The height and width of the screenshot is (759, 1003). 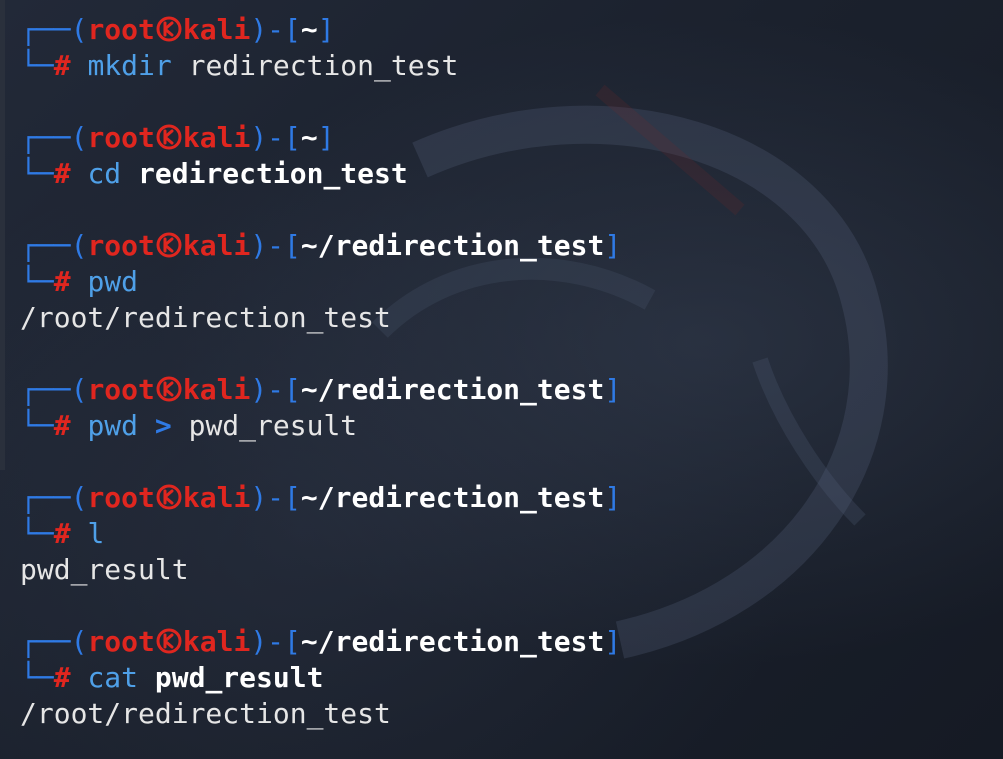 What do you see at coordinates (507, 174) in the screenshot?
I see `command-line: └─# cd redirection_test` at bounding box center [507, 174].